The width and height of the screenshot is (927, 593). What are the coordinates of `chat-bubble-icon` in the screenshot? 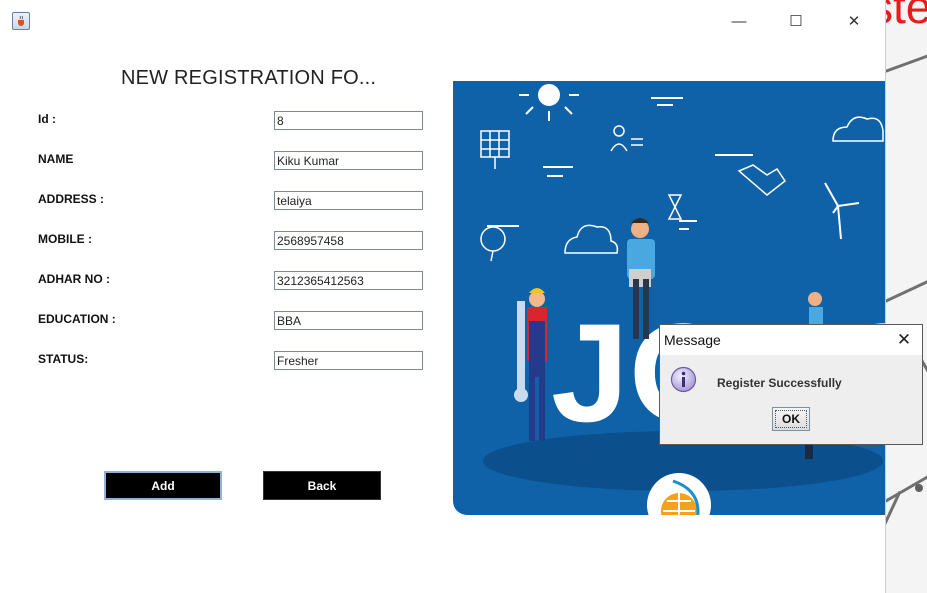 It's located at (493, 244).